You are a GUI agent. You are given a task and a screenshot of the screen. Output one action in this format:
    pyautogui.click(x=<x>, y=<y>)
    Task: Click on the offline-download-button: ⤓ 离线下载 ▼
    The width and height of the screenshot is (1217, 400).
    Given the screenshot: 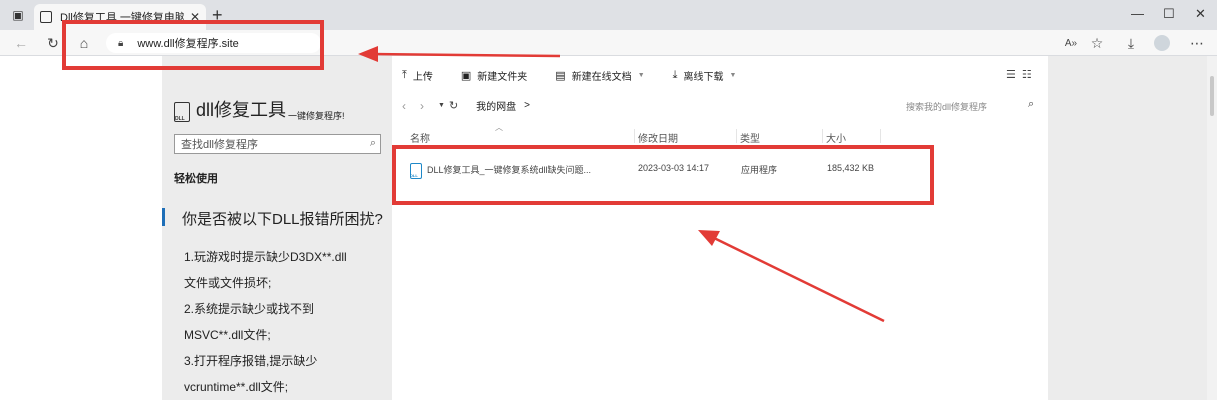 What is the action you would take?
    pyautogui.click(x=705, y=75)
    